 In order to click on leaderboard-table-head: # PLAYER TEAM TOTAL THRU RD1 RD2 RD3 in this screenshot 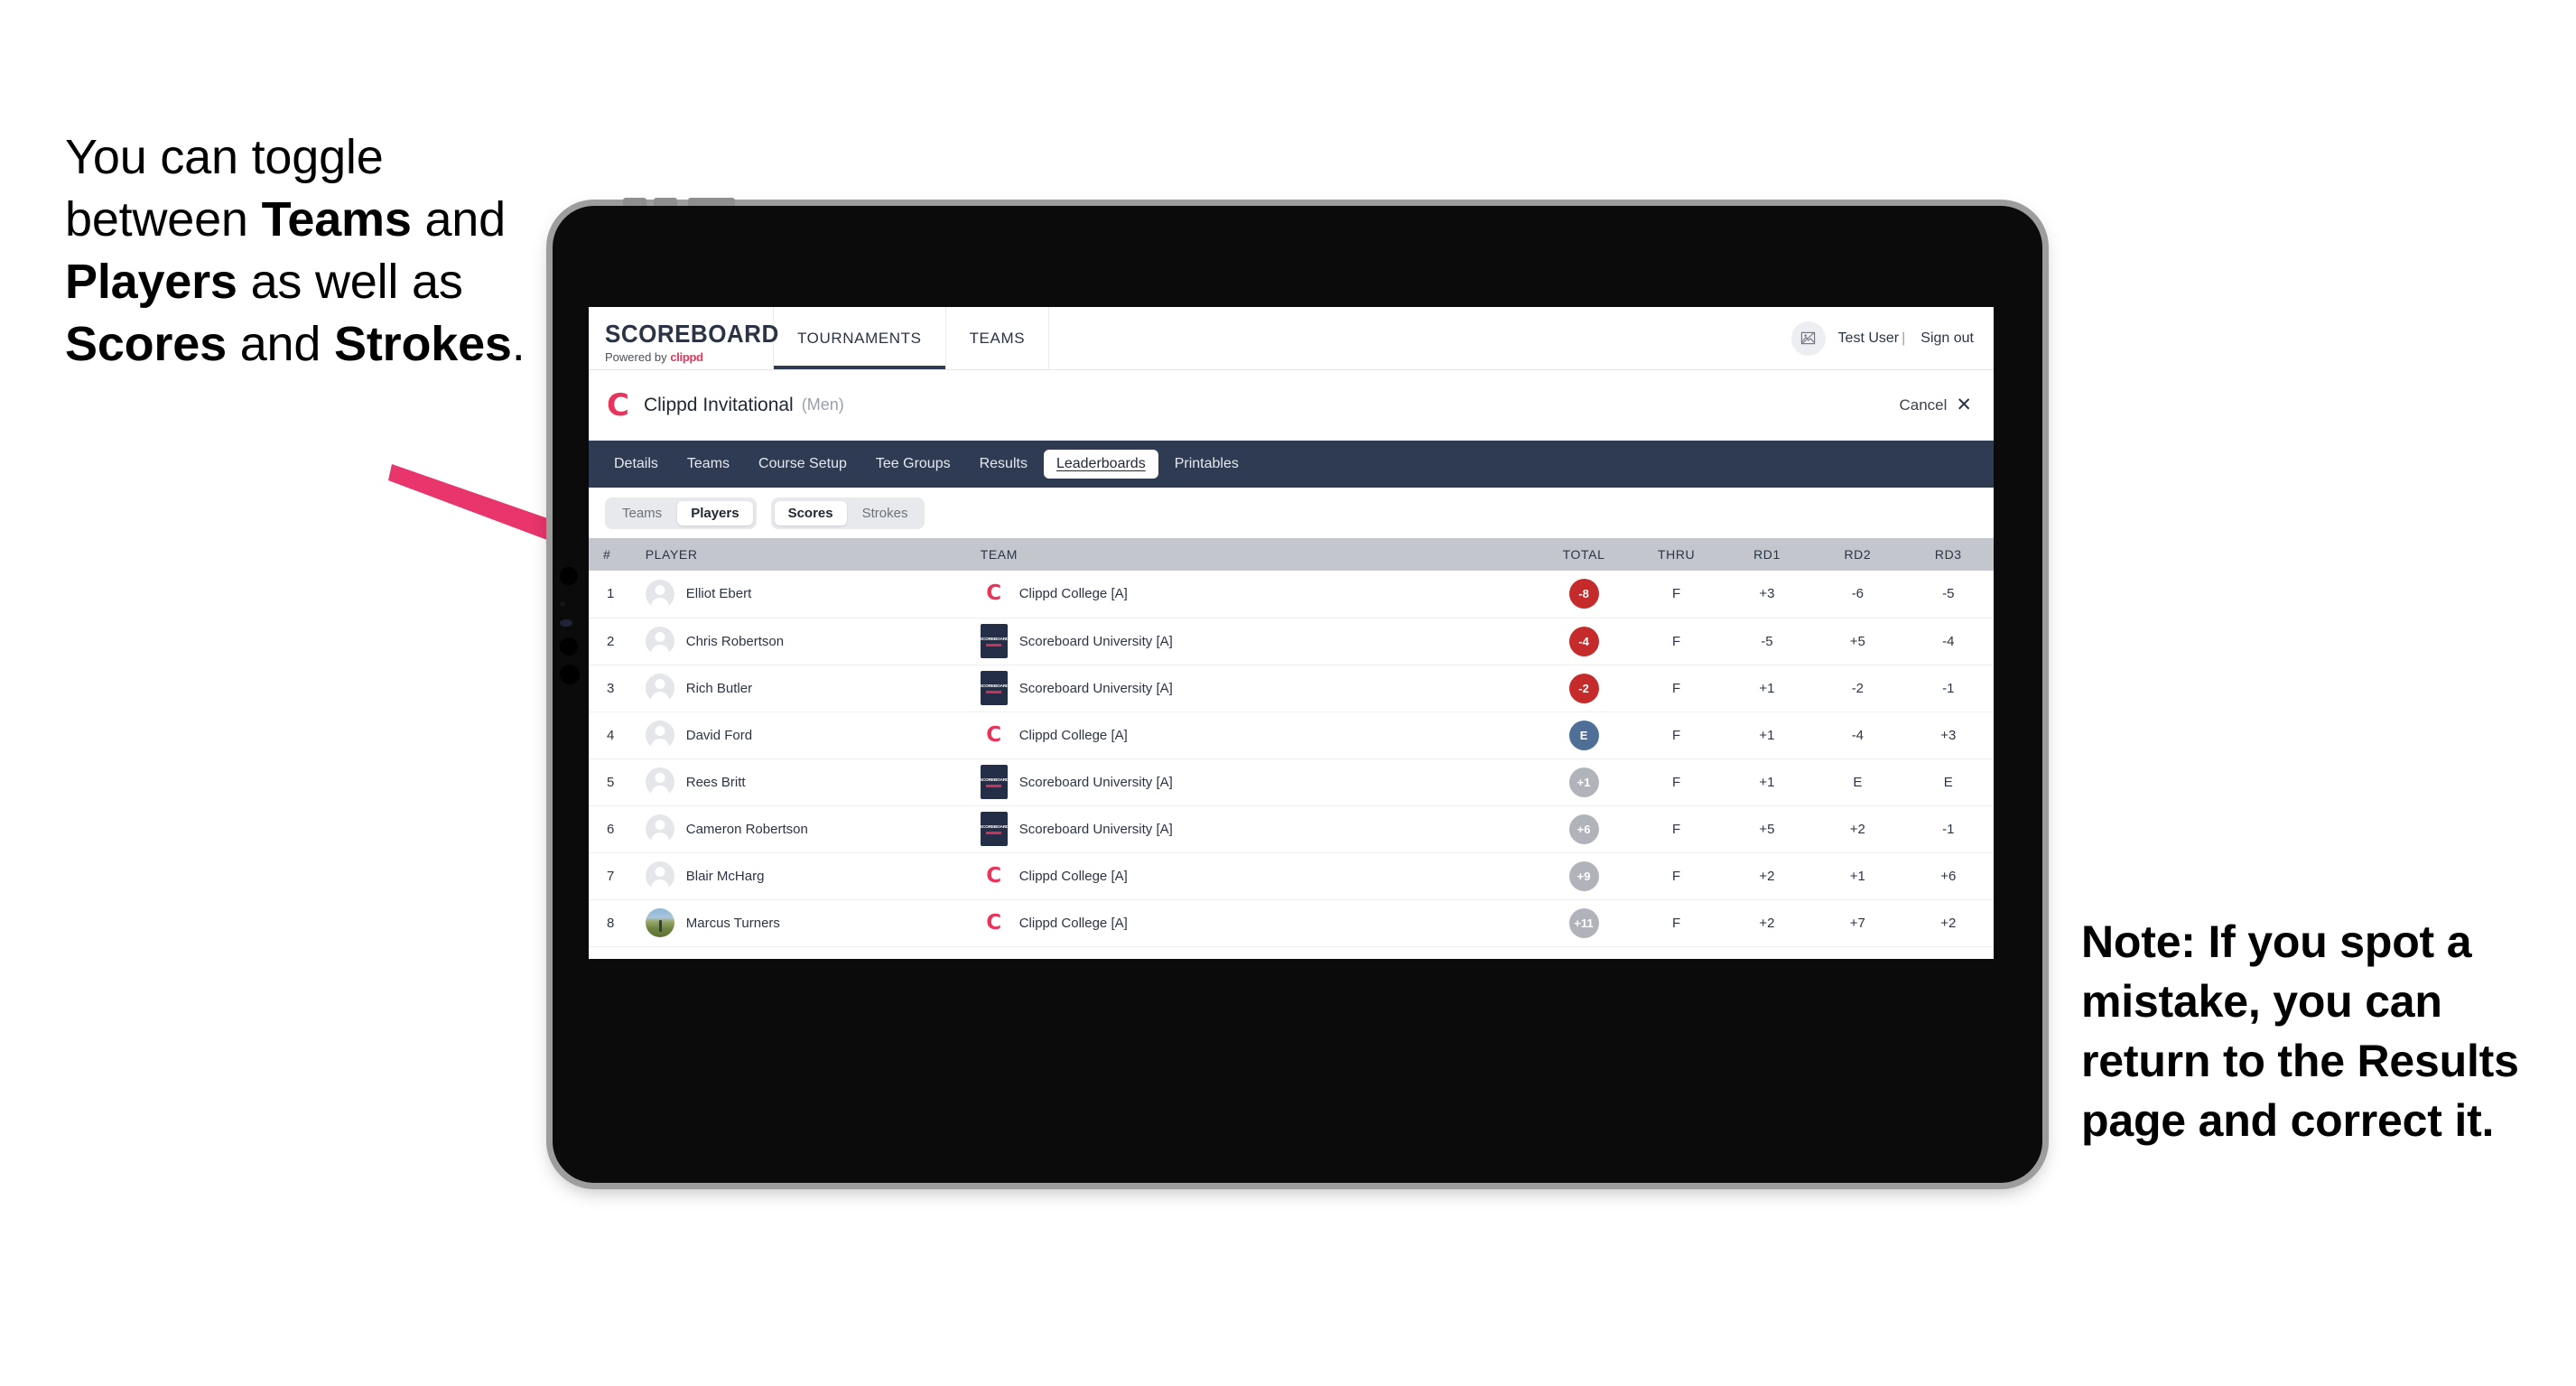, I will do `click(1291, 554)`.